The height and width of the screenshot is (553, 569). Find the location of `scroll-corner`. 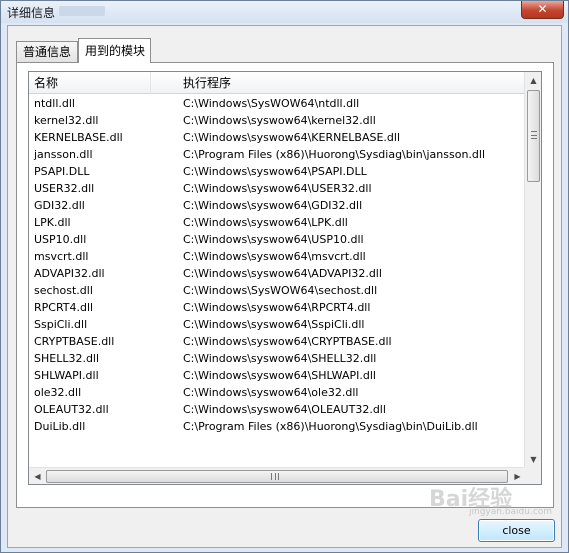

scroll-corner is located at coordinates (532, 475).